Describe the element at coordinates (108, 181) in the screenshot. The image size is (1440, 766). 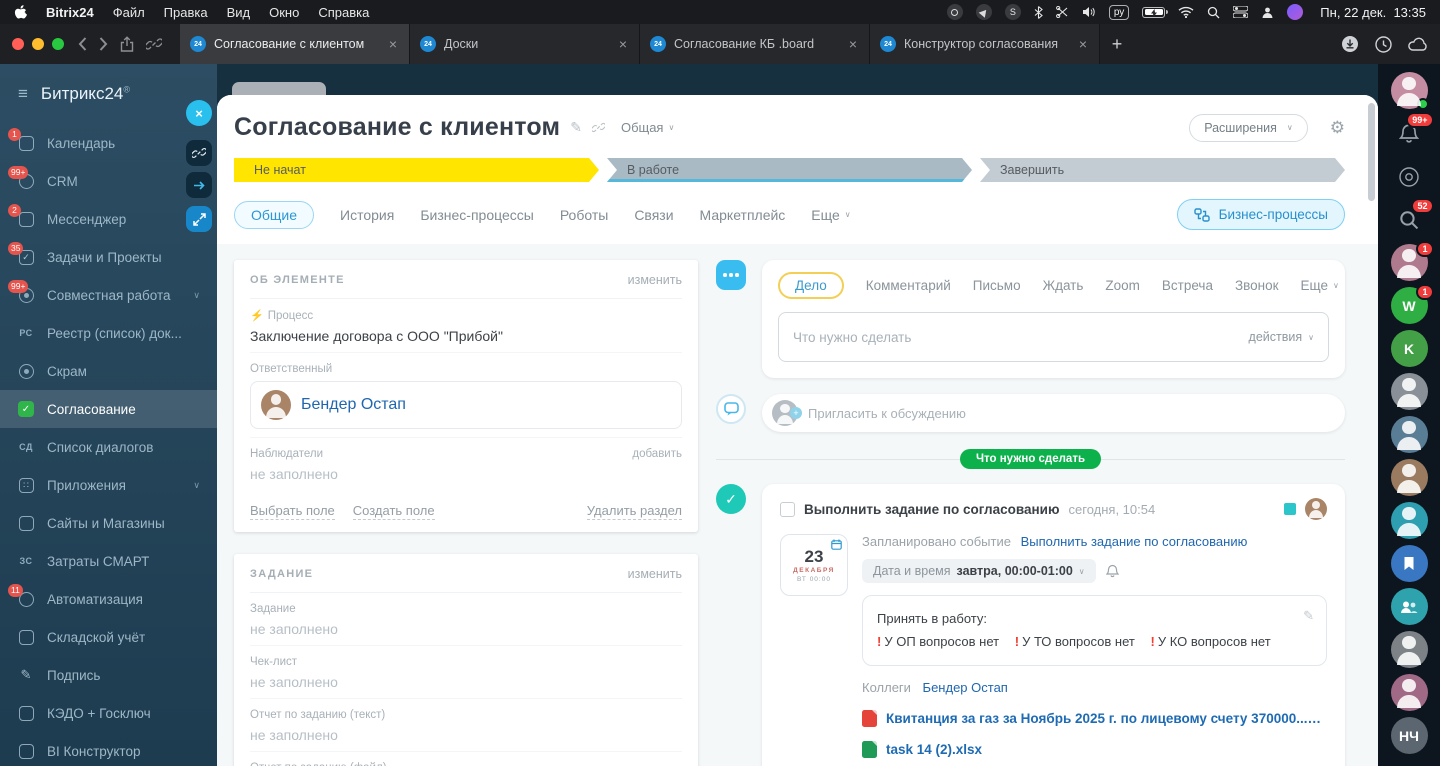
I see `sidebar-item-crm: 99+ CRM` at that location.